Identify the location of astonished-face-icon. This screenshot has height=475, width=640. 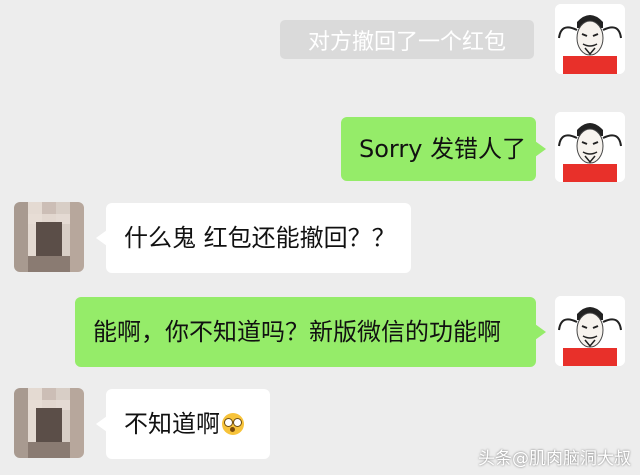
(233, 424).